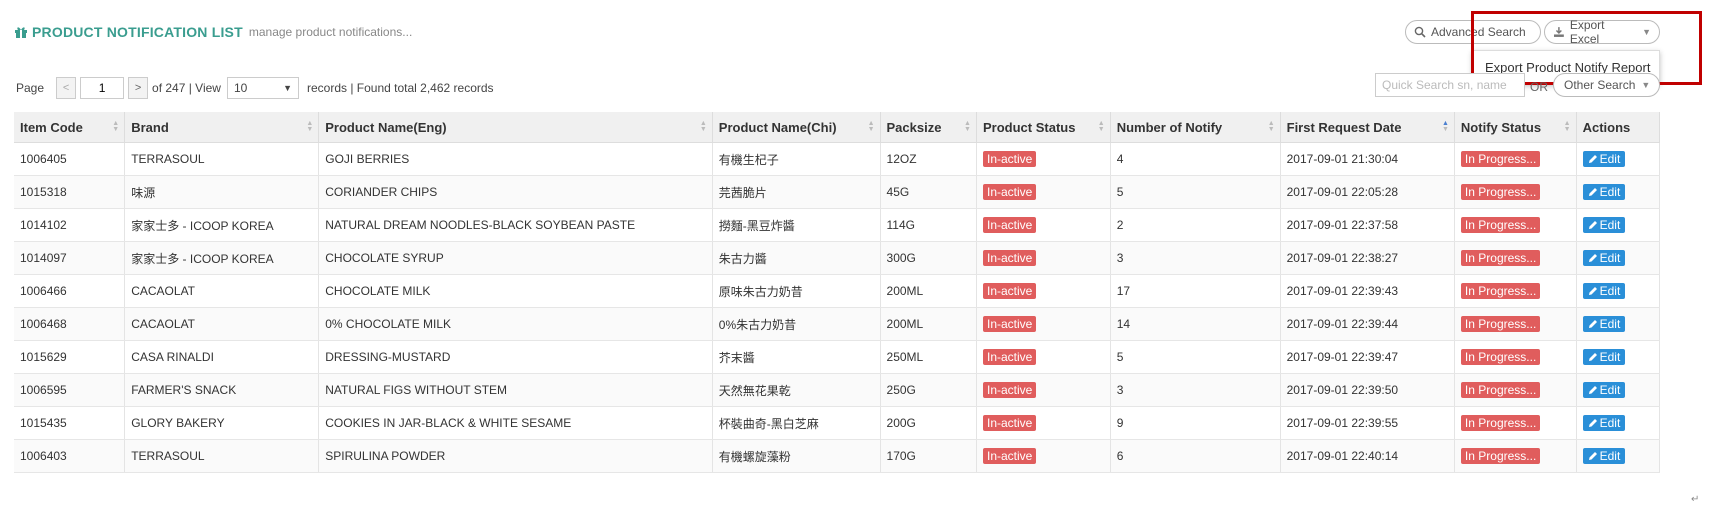  I want to click on item-code-cell: 1015318, so click(70, 192).